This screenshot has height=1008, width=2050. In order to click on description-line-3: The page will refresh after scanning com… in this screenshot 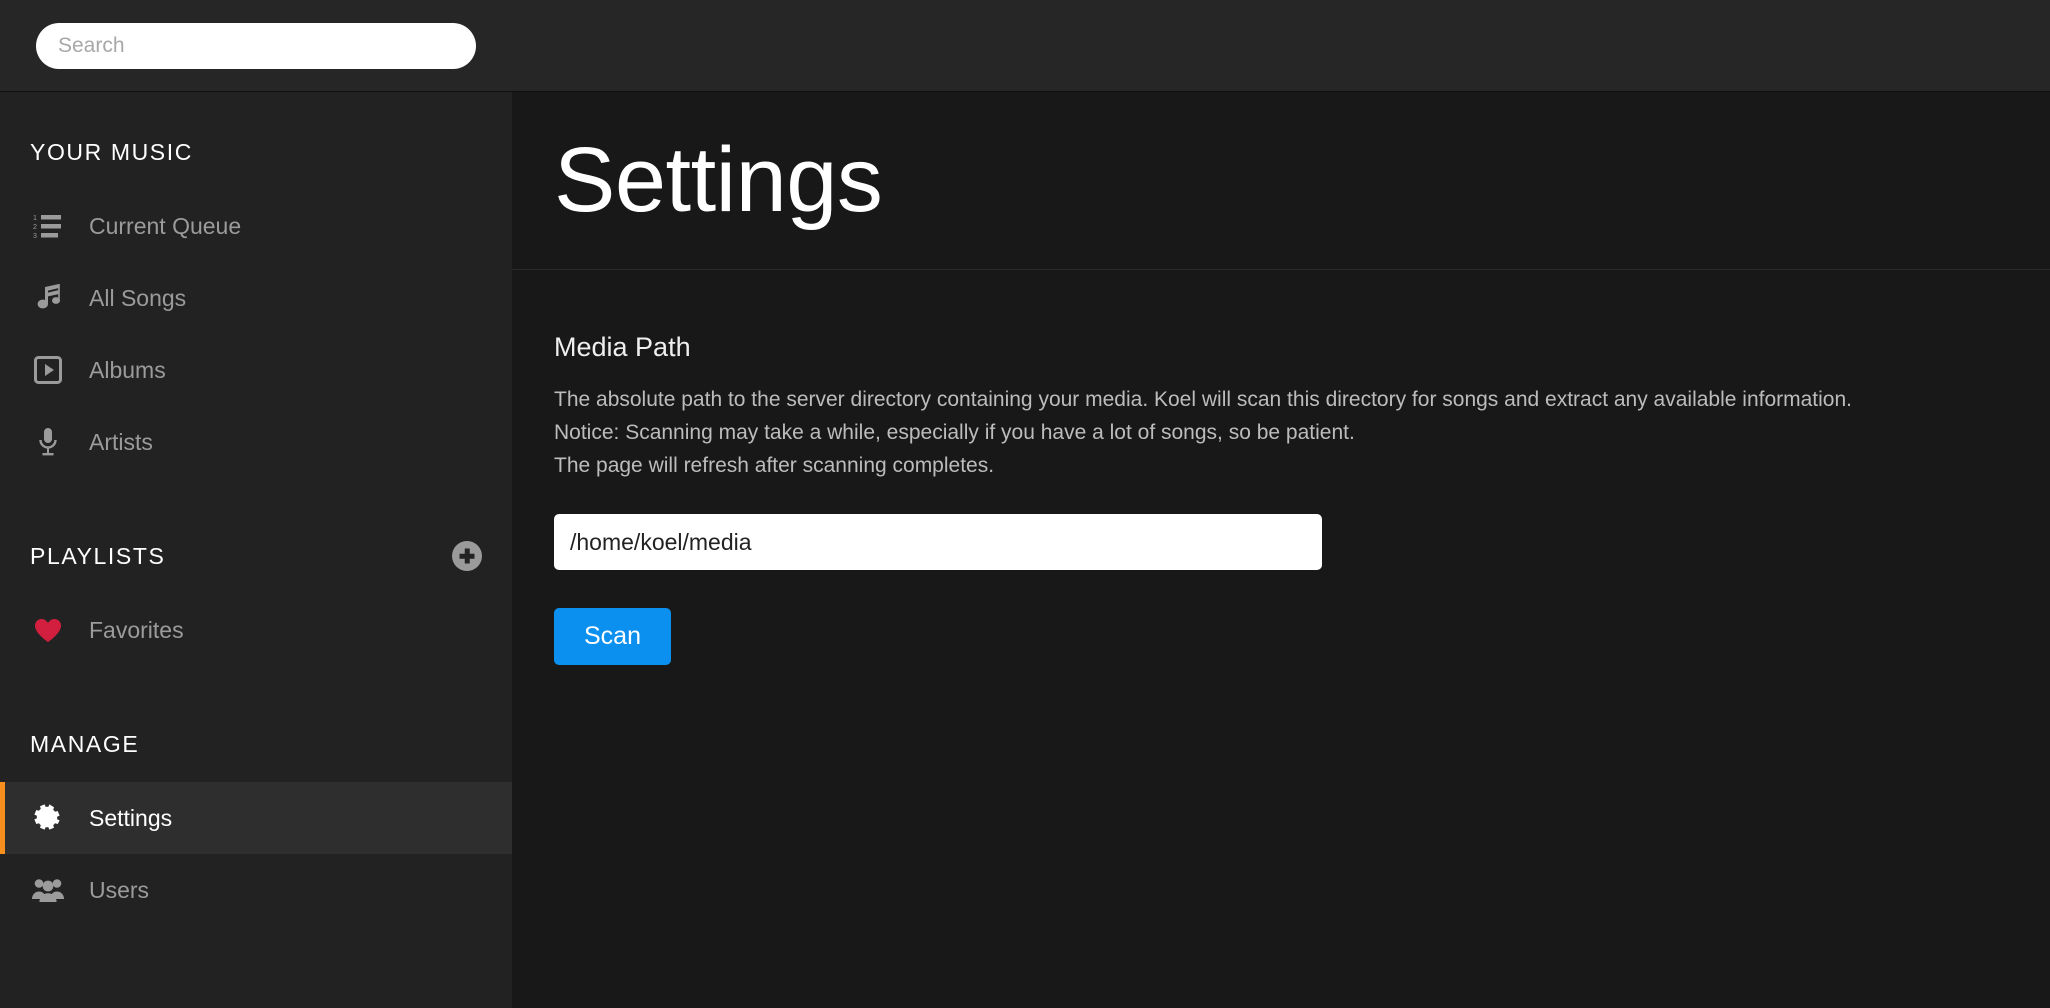, I will do `click(774, 465)`.